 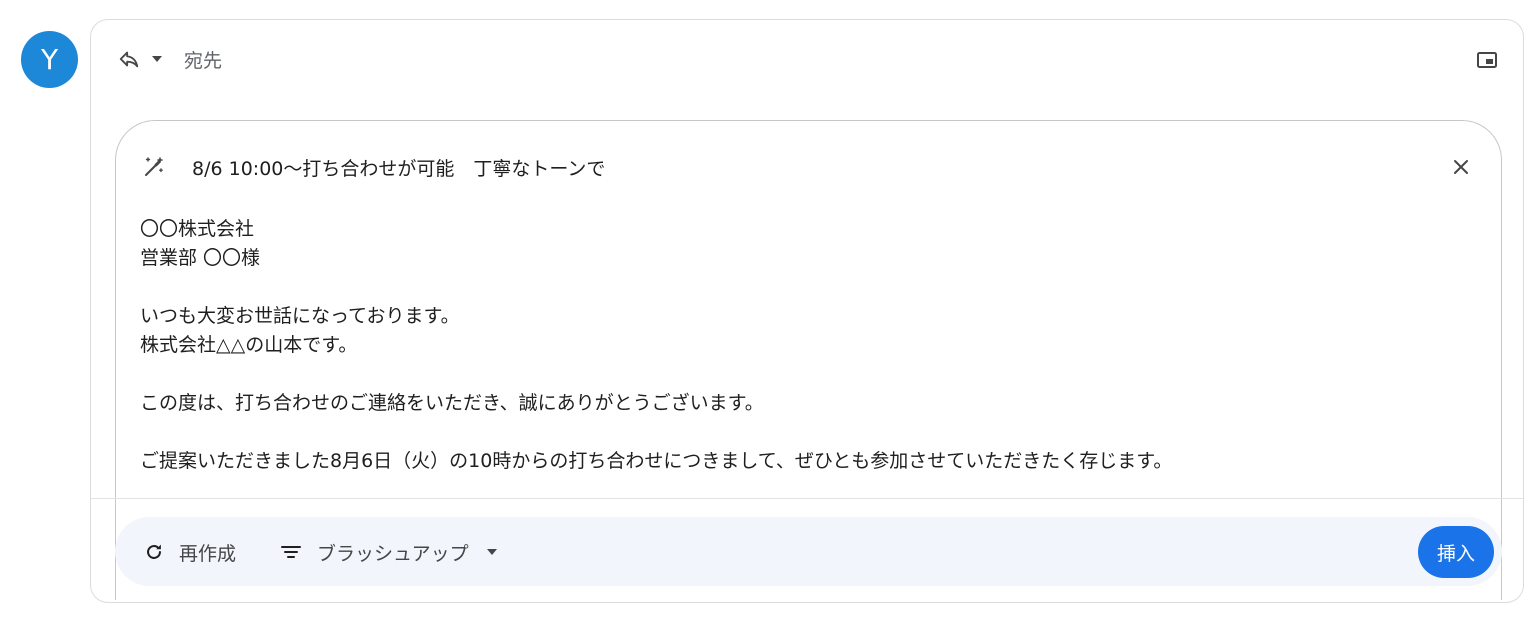 What do you see at coordinates (808, 551) in the screenshot?
I see `ai-toolbar: 再作成 ブラッシュアップ 挿入` at bounding box center [808, 551].